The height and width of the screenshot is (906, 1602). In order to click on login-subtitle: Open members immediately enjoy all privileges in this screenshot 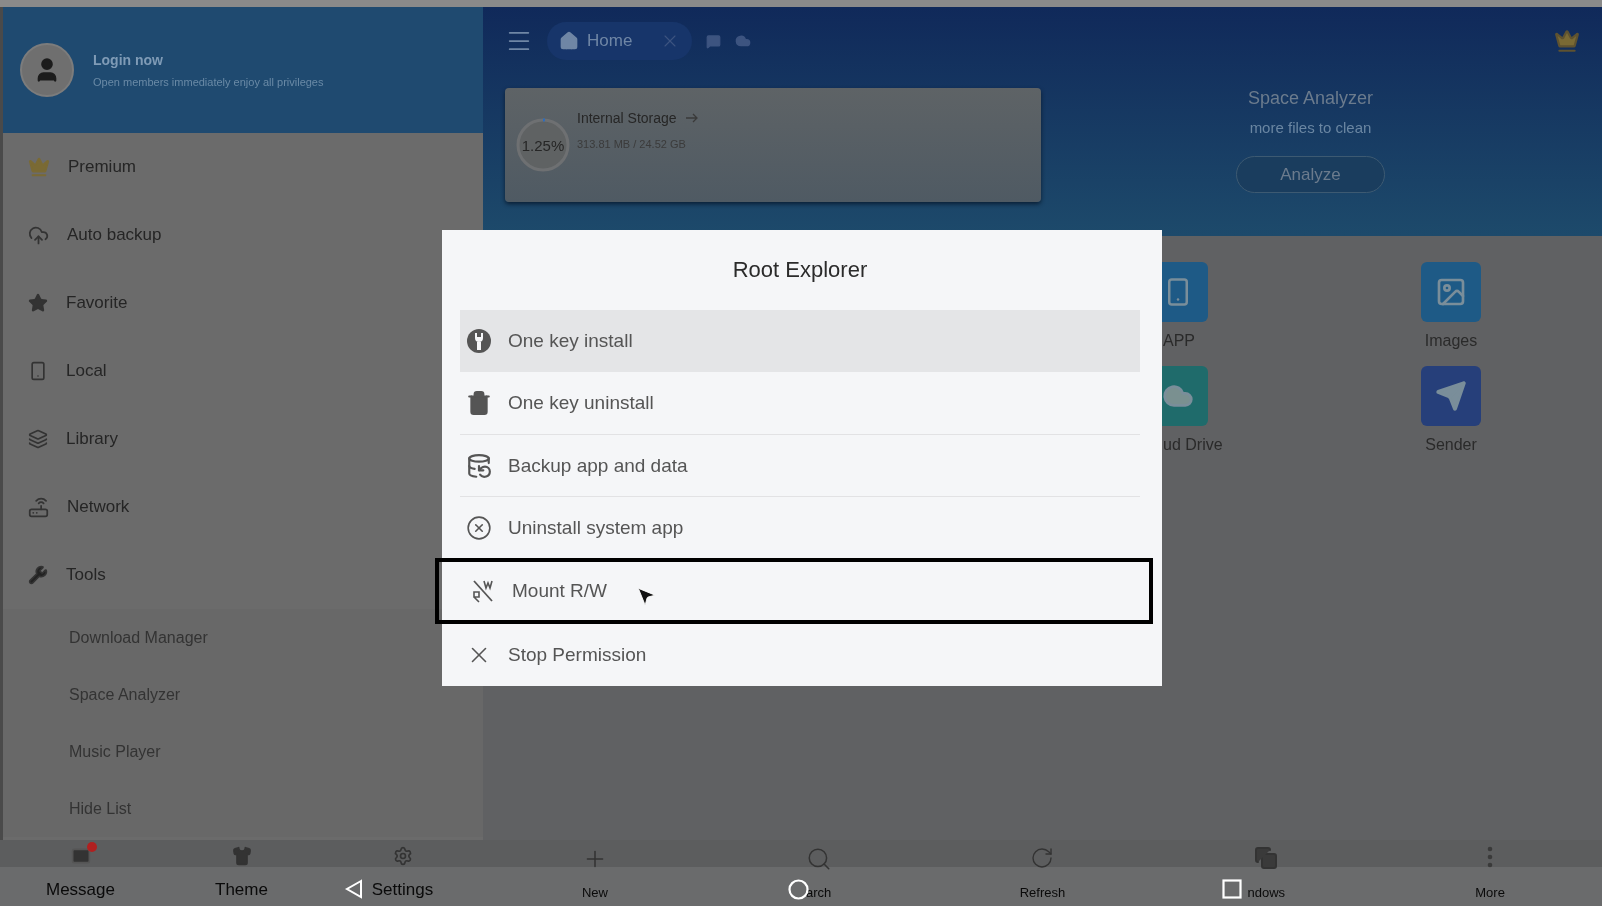, I will do `click(208, 82)`.